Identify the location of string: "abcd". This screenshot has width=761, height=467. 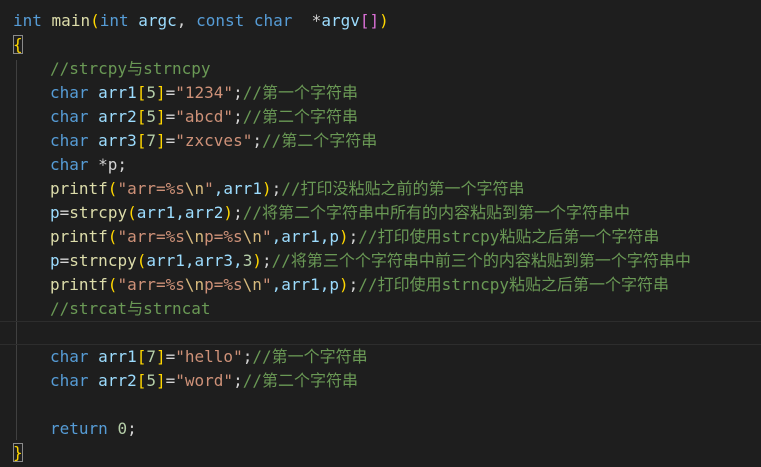
(204, 116).